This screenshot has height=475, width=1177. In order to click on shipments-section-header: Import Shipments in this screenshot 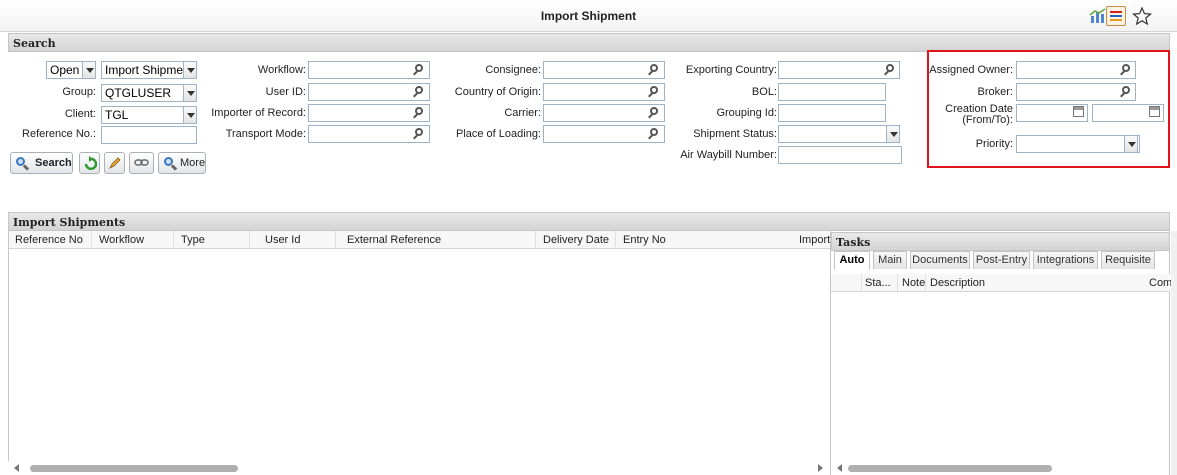, I will do `click(589, 221)`.